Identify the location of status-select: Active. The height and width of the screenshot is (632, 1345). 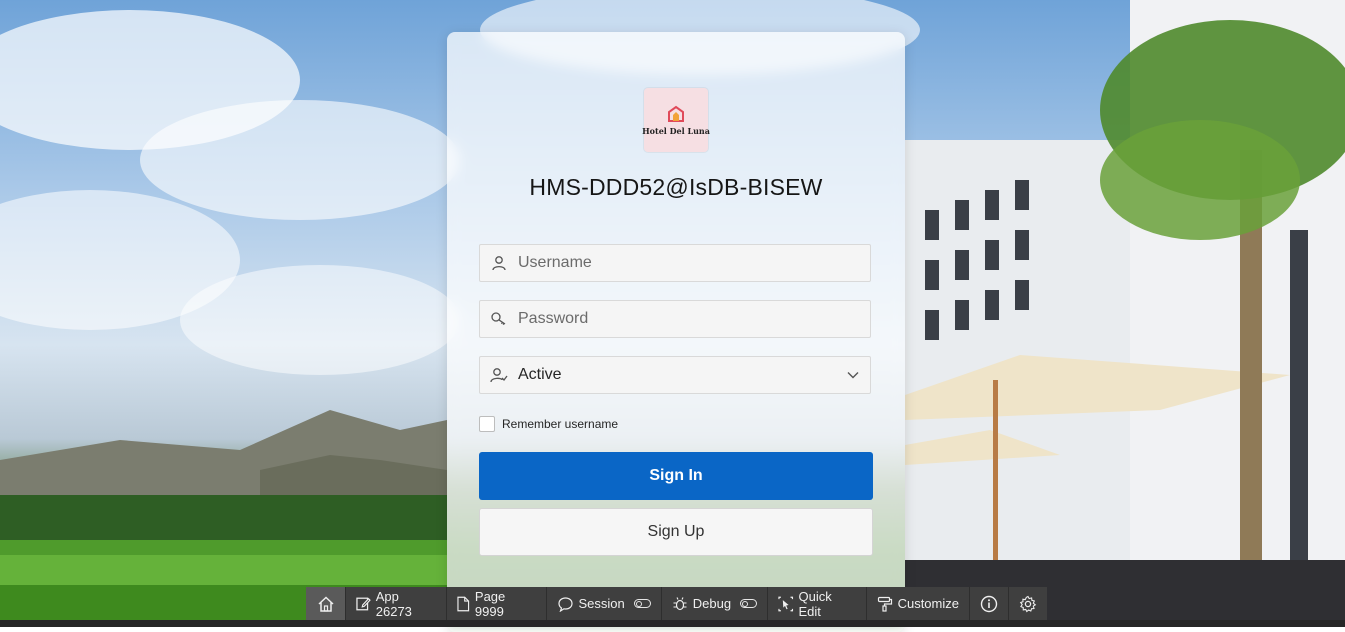
(675, 375).